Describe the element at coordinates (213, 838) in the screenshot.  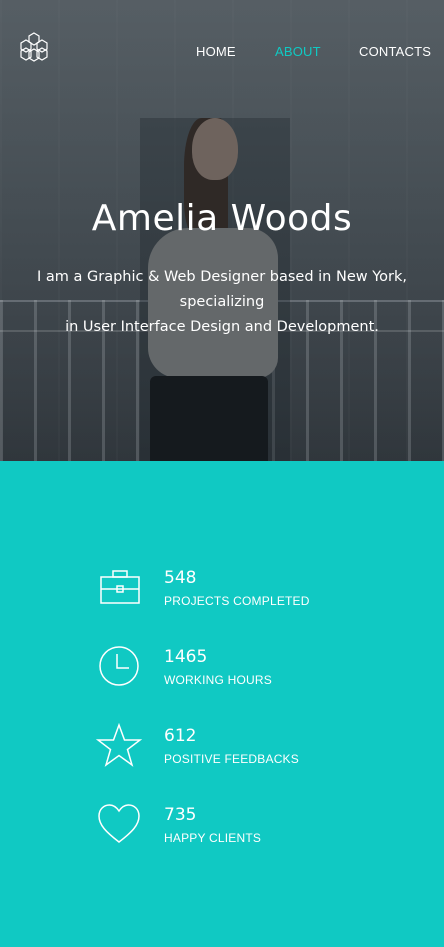
I see `stat-label: HAPPY CLIENTS` at that location.